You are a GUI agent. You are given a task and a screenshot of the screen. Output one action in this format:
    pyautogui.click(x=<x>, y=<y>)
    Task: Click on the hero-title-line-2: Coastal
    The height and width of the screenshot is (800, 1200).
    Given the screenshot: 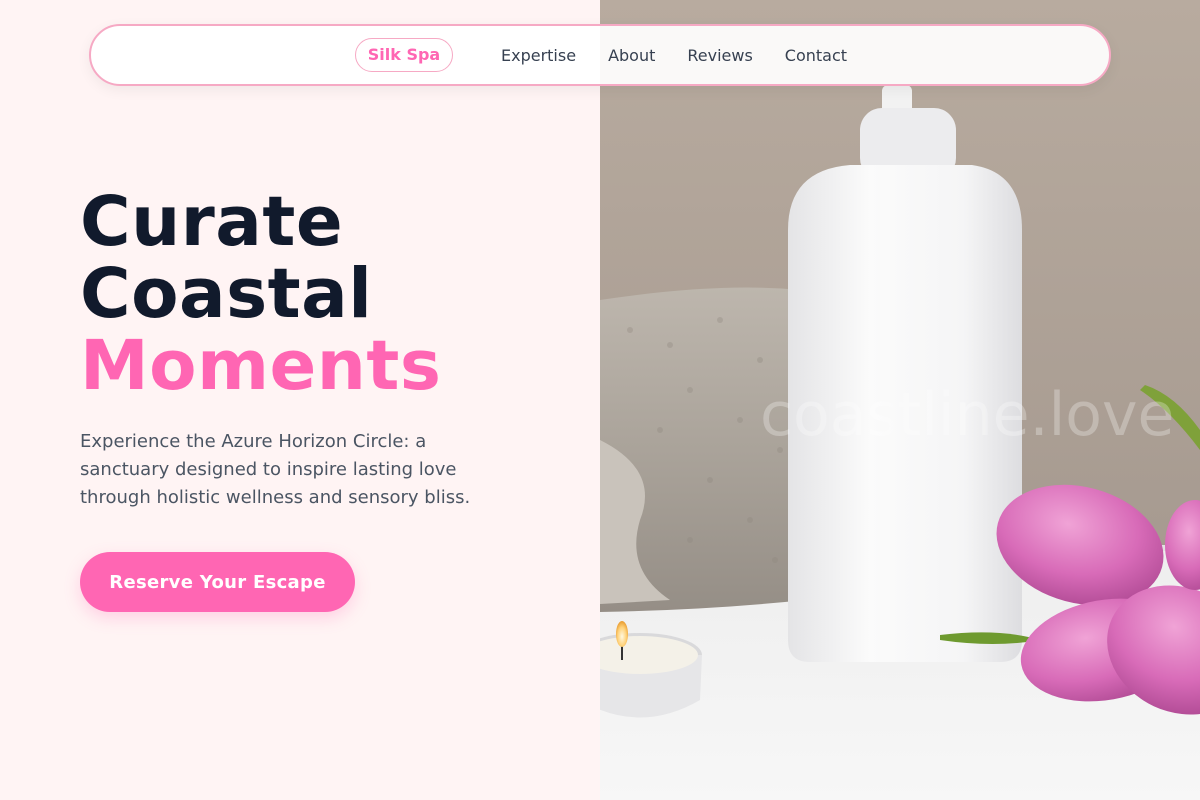 What is the action you would take?
    pyautogui.click(x=226, y=294)
    